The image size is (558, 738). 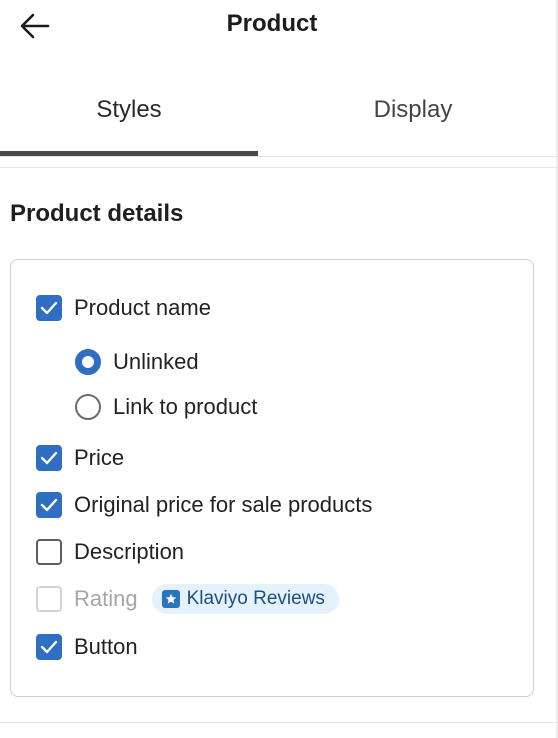 I want to click on tab-display: Display, so click(x=413, y=118).